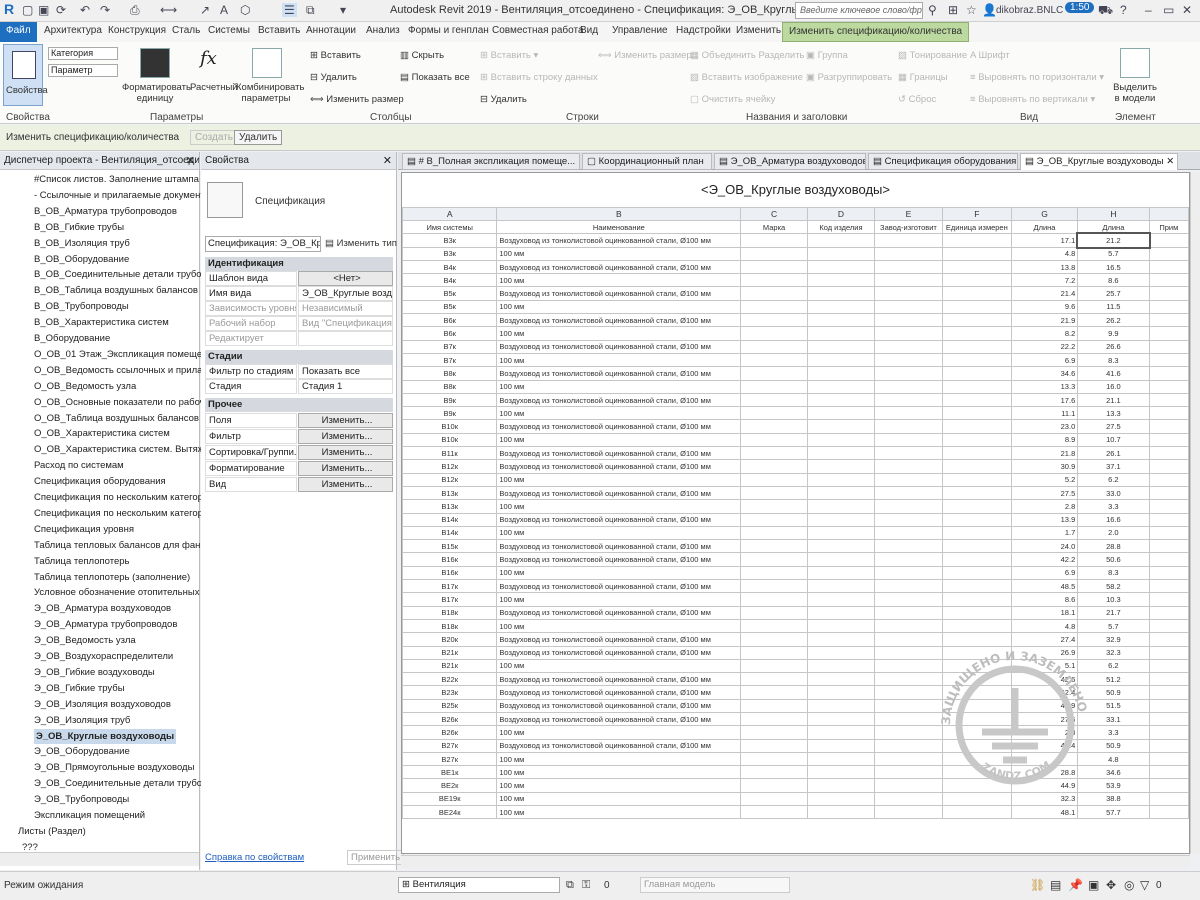  I want to click on schedule-vertical-scrollbar, so click(1195, 513).